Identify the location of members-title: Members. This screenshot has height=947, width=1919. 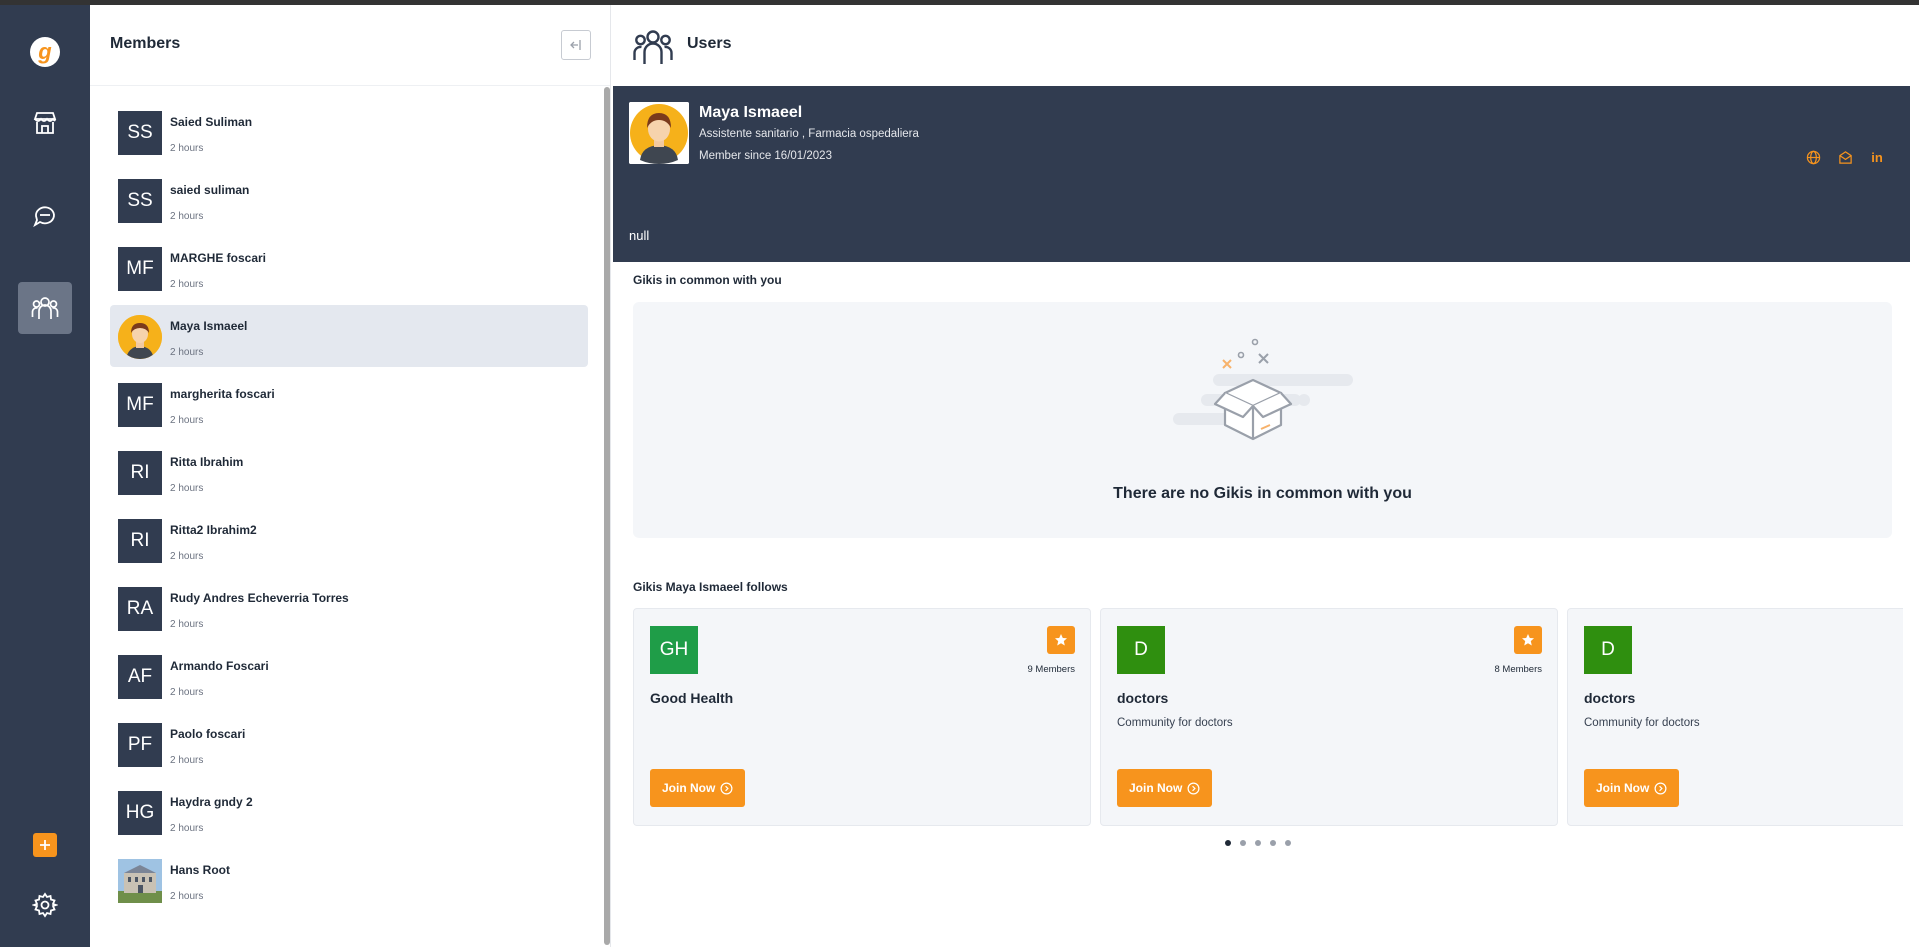
(145, 43).